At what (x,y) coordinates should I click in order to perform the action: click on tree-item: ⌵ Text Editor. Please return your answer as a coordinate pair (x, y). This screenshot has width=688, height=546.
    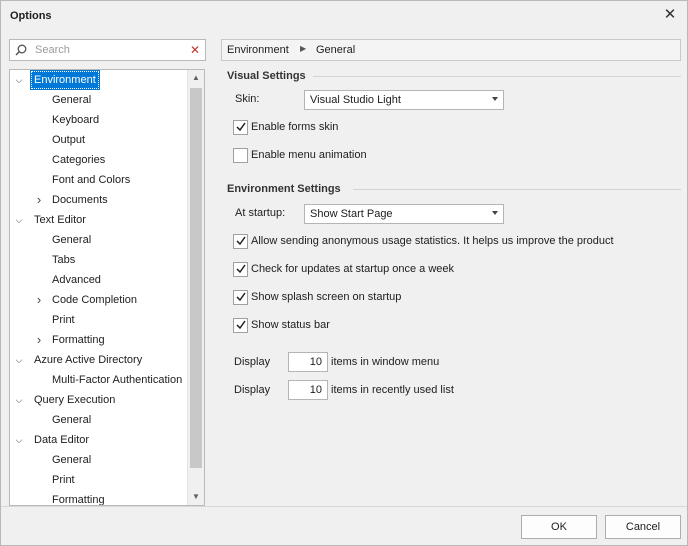
    Looking at the image, I should click on (99, 220).